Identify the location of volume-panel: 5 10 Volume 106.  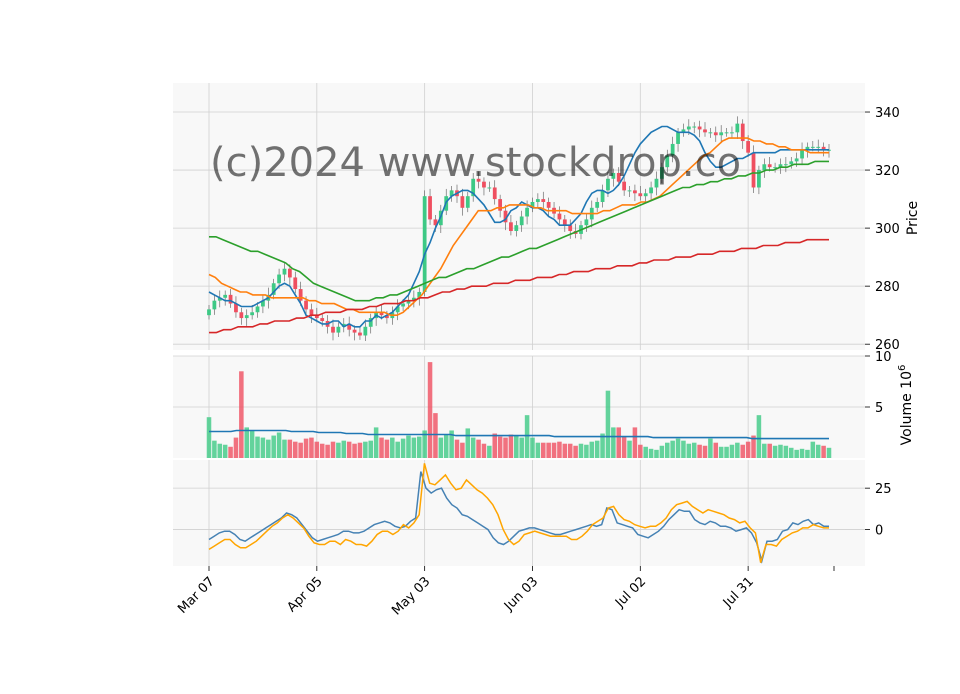
(544, 404).